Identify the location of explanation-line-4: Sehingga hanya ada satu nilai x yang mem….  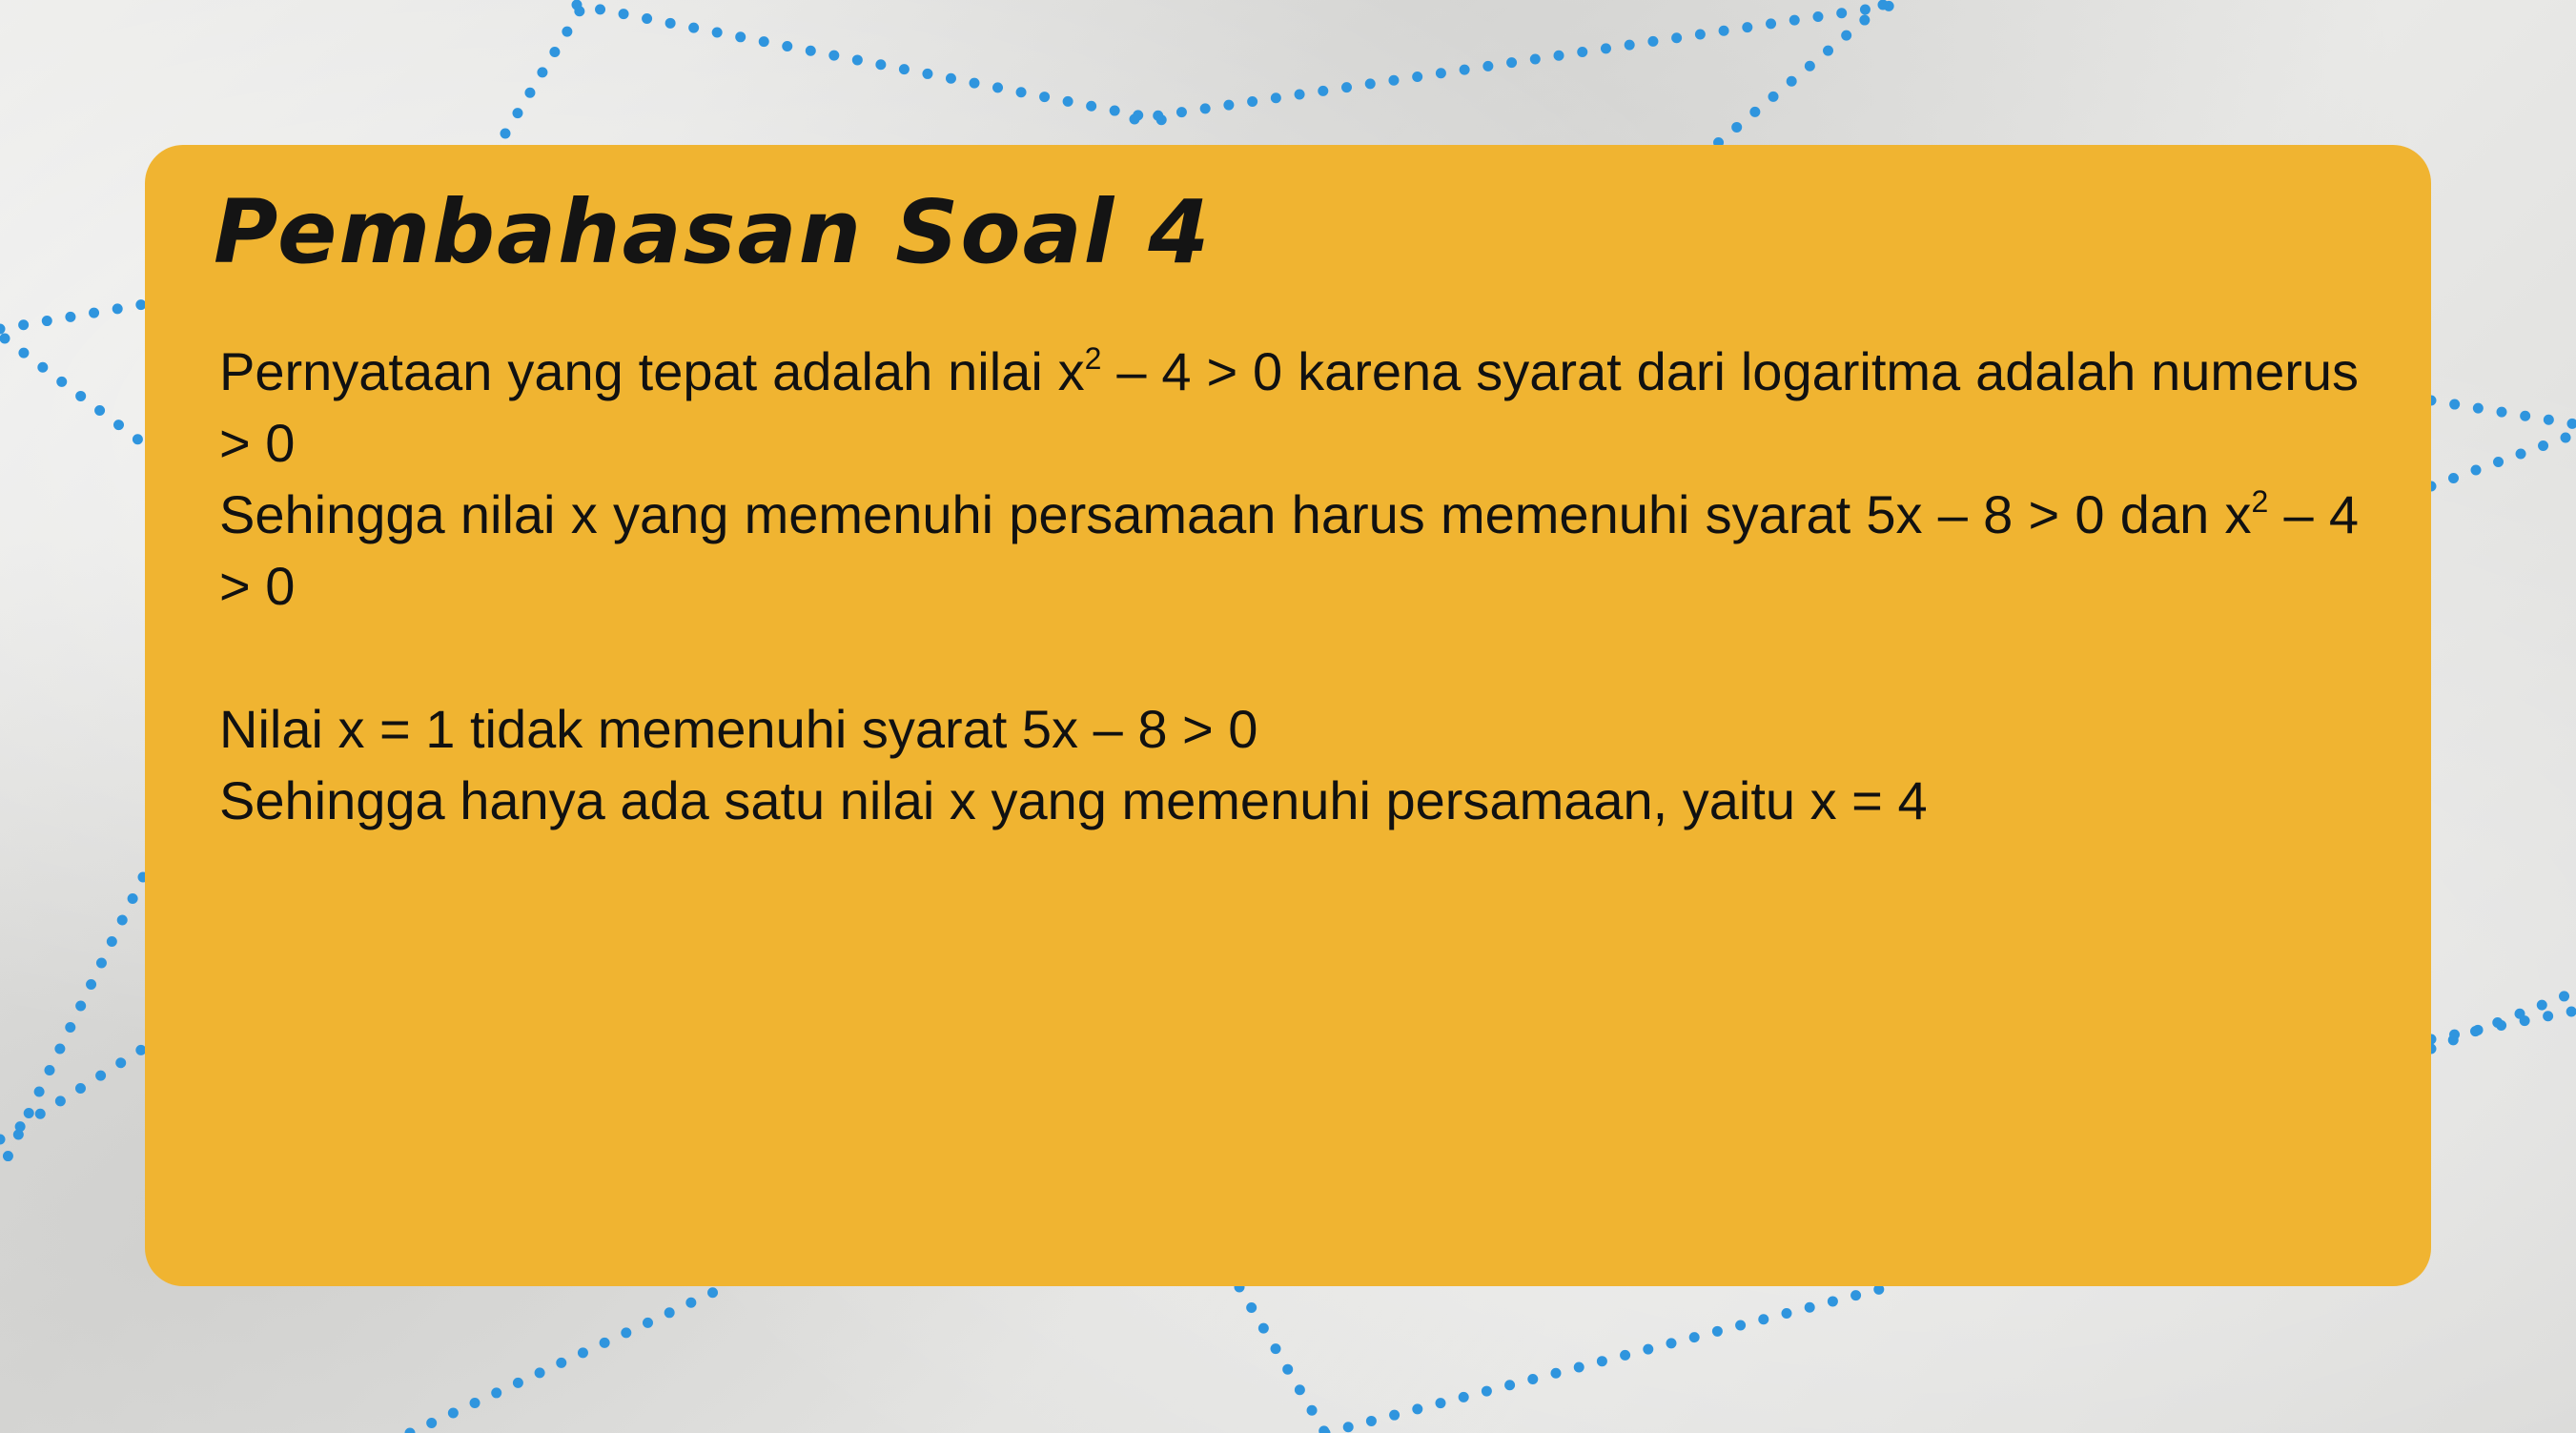
(1074, 800).